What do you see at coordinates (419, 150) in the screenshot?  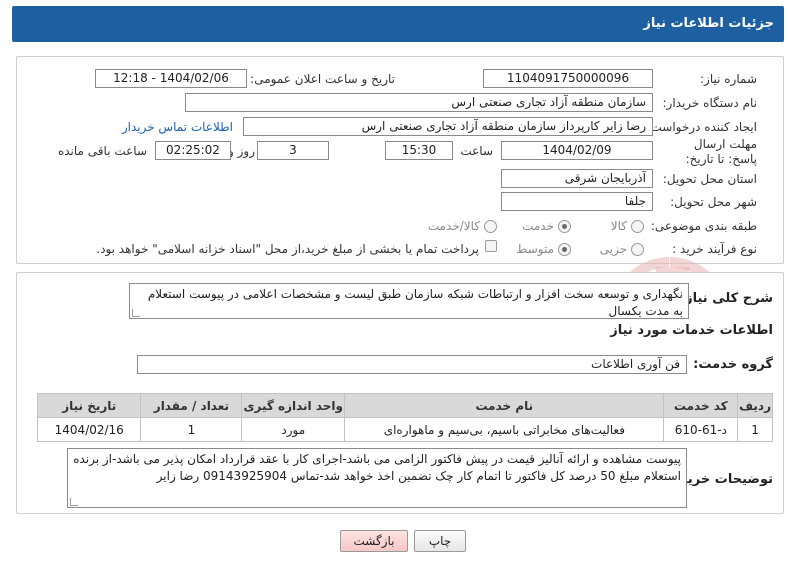 I see `deadline-time-field: 15:30` at bounding box center [419, 150].